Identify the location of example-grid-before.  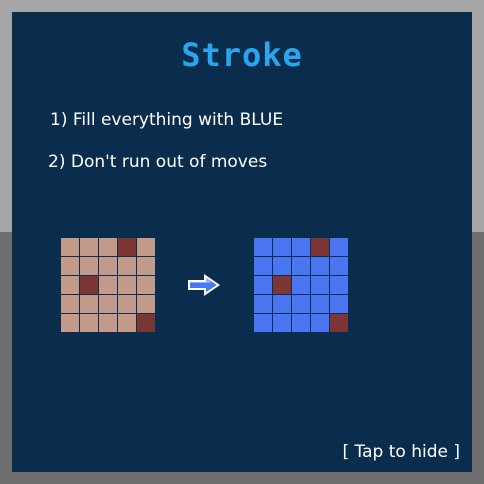
(107, 284).